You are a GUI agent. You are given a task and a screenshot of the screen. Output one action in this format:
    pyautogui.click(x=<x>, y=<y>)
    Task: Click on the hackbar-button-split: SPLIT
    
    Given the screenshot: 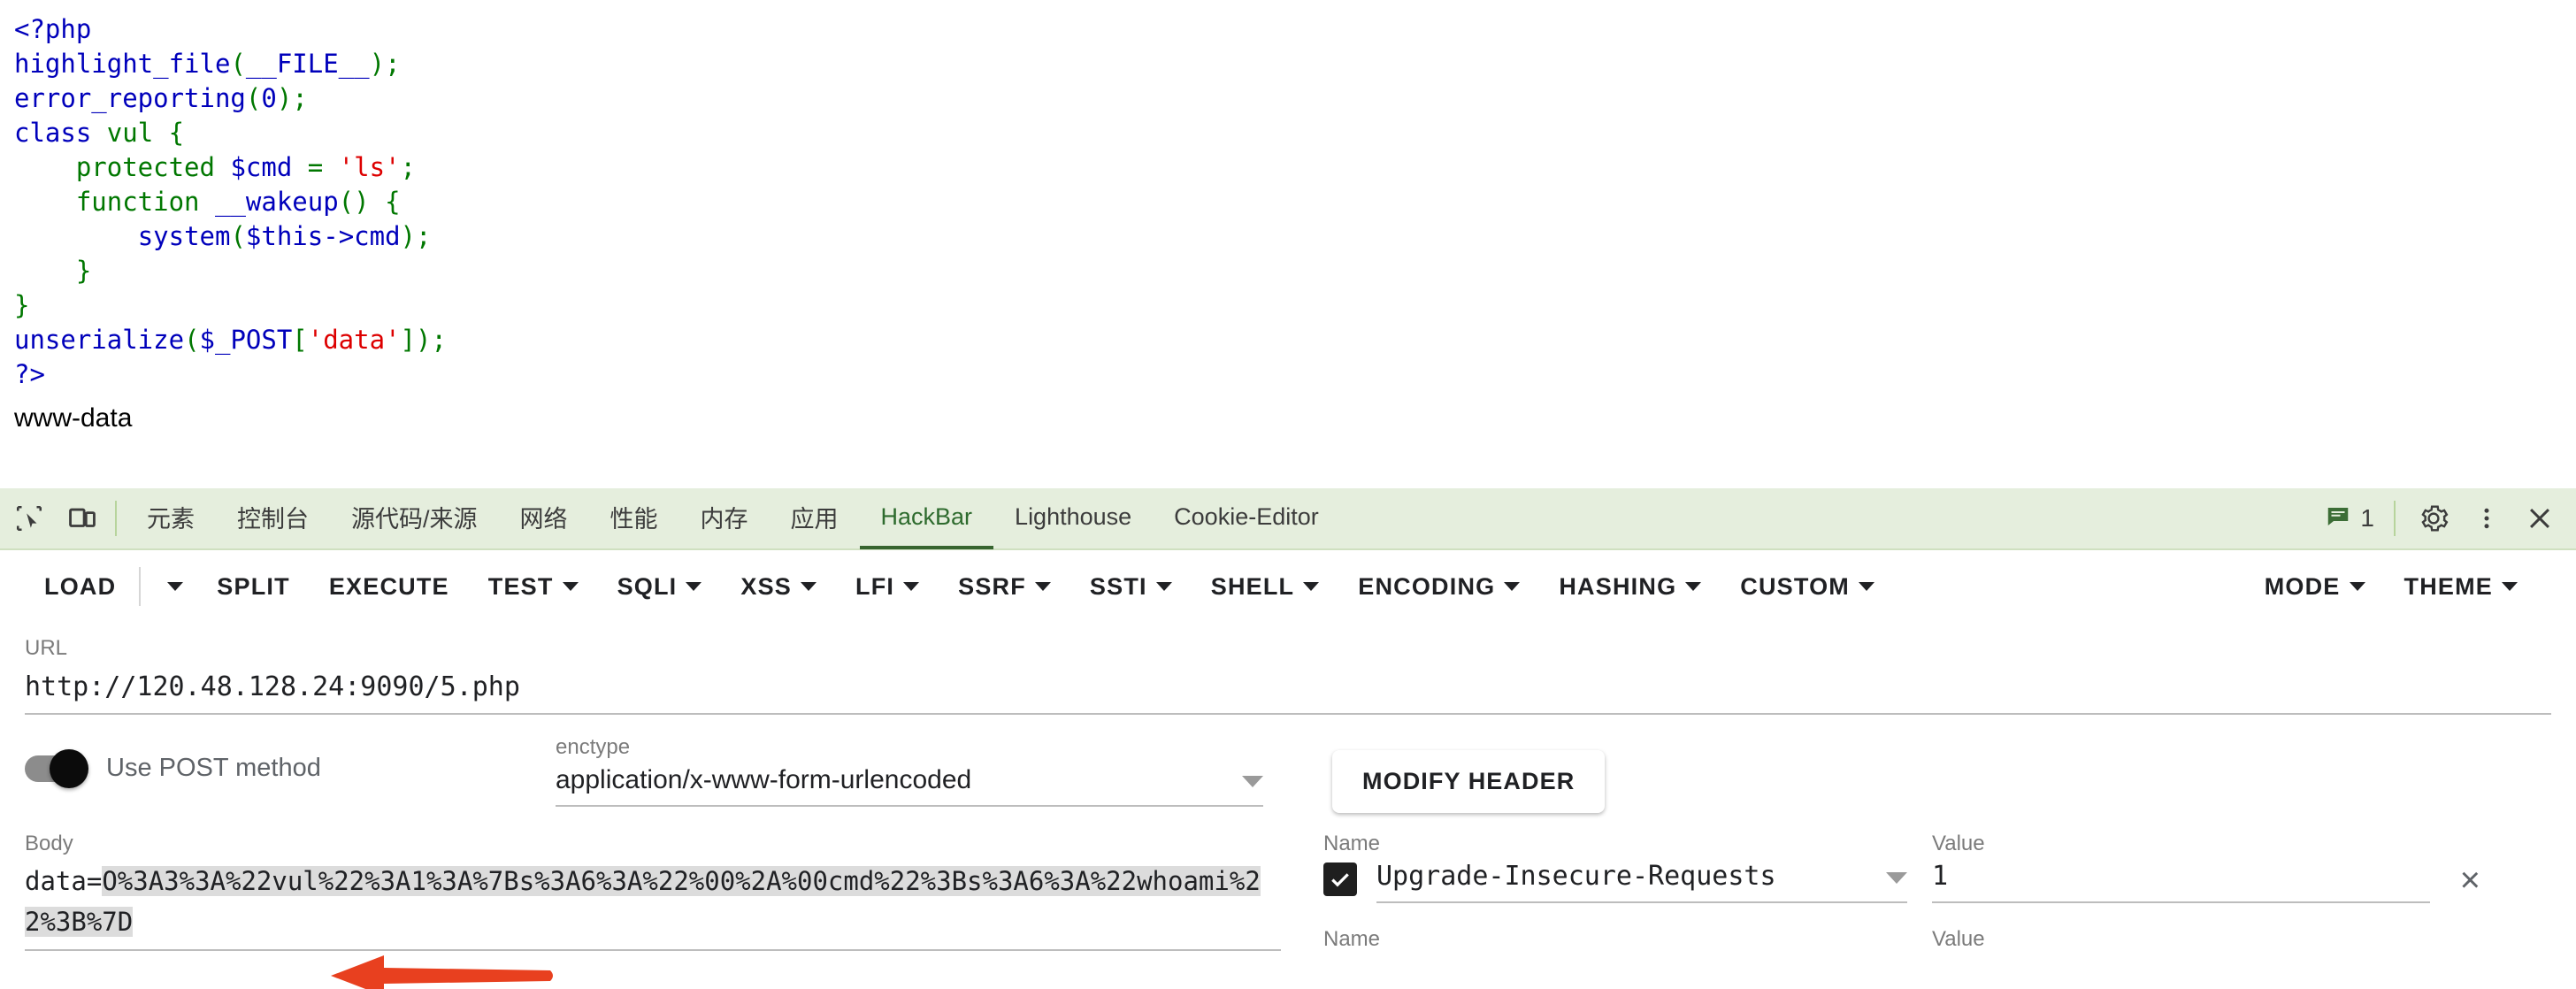 What is the action you would take?
    pyautogui.click(x=253, y=586)
    